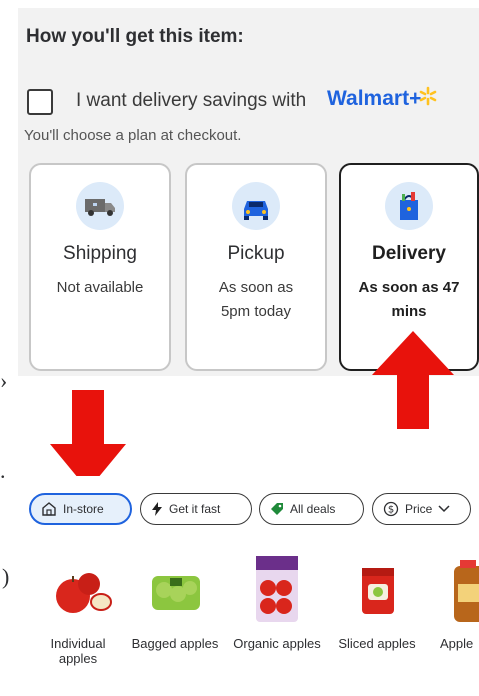 This screenshot has height=696, width=479. I want to click on chevron-down-icon, so click(444, 509).